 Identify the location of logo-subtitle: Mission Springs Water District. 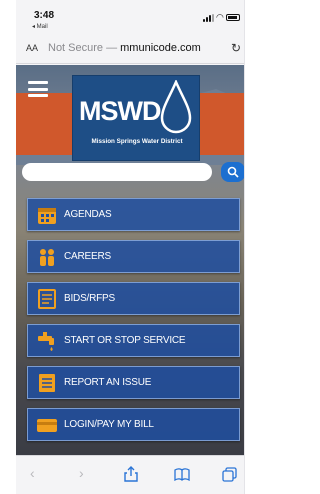
(137, 141).